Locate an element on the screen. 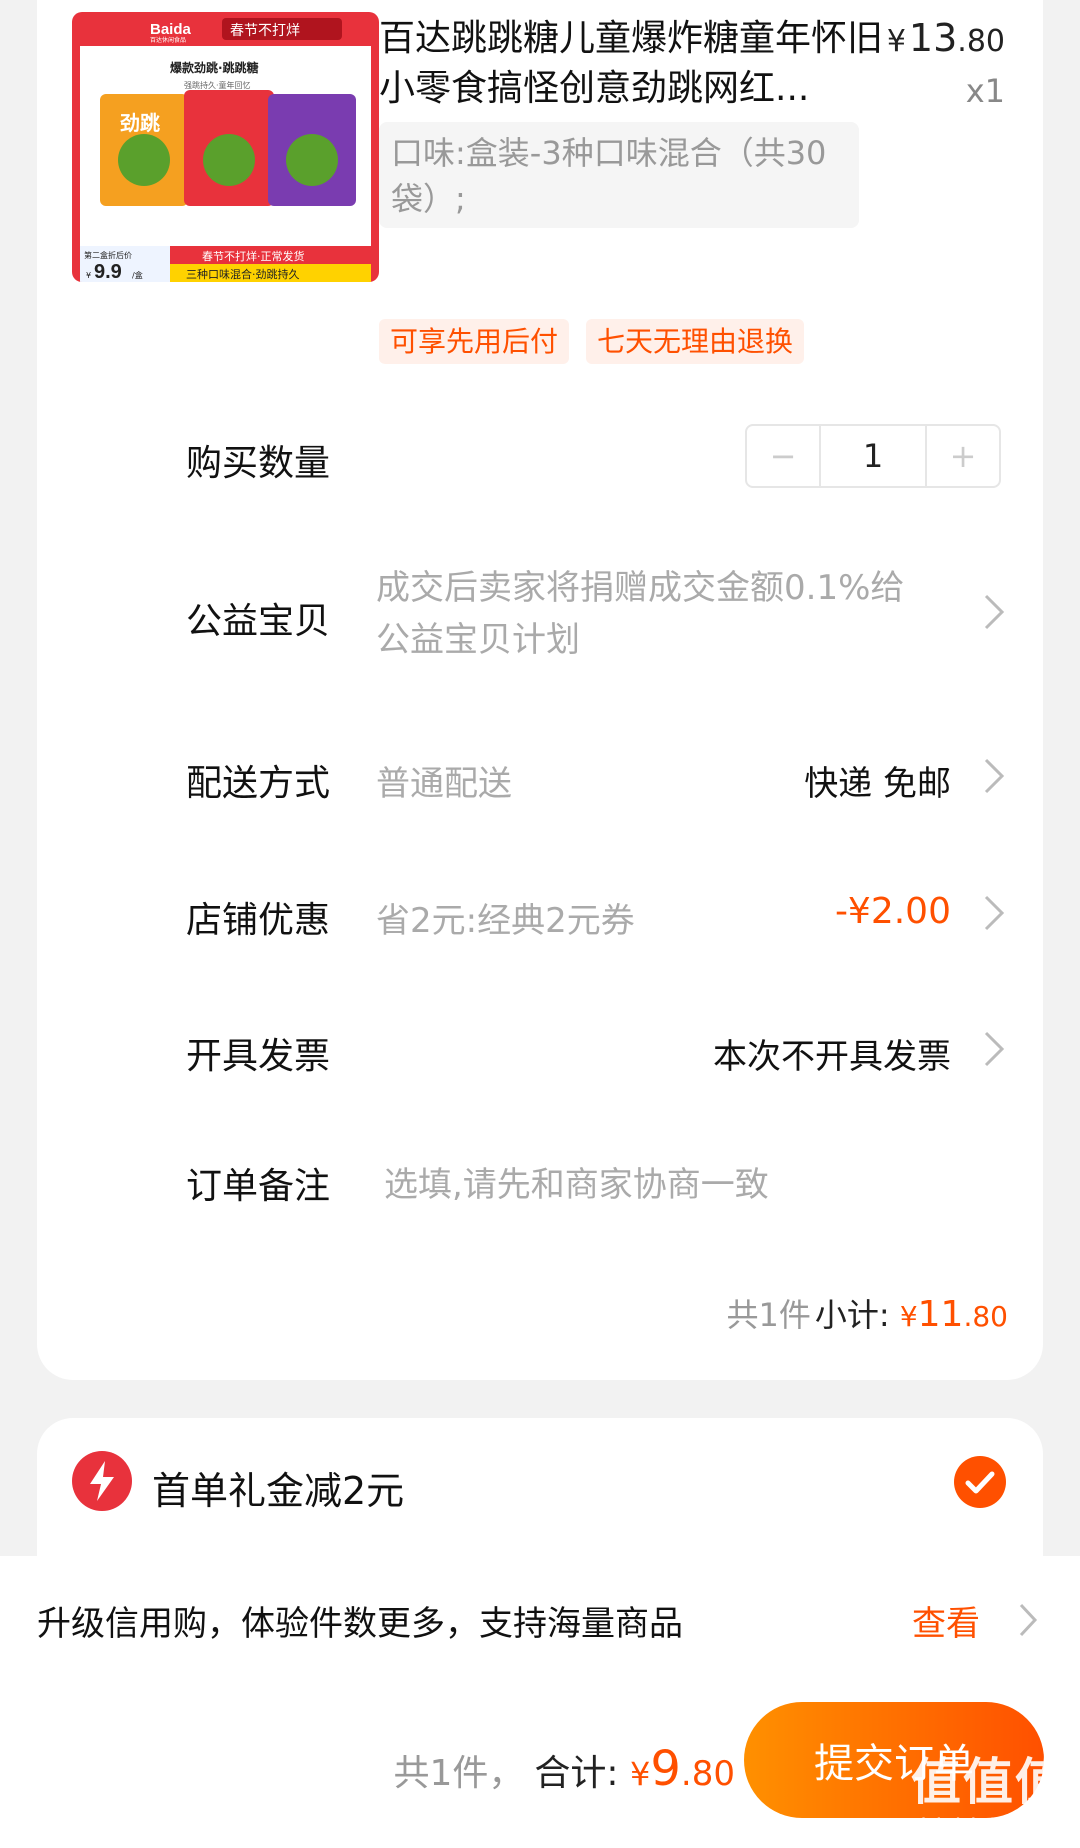  invoice-chevron-icon is located at coordinates (994, 1049).